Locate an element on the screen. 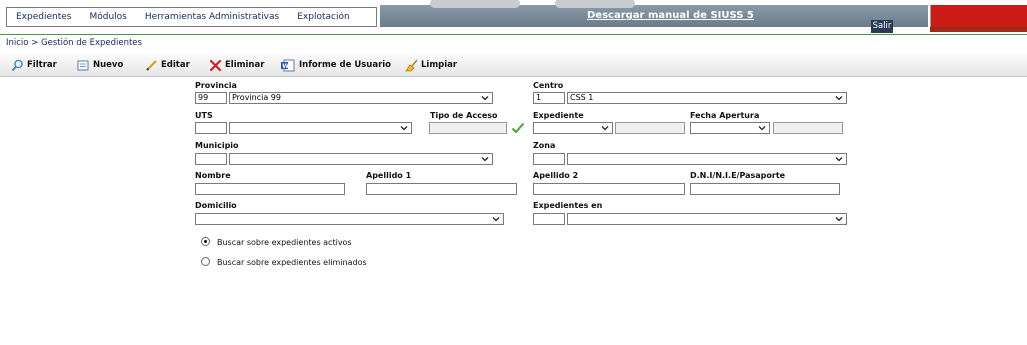 Image resolution: width=1027 pixels, height=345 pixels. expedientes-en-code-input is located at coordinates (549, 219).